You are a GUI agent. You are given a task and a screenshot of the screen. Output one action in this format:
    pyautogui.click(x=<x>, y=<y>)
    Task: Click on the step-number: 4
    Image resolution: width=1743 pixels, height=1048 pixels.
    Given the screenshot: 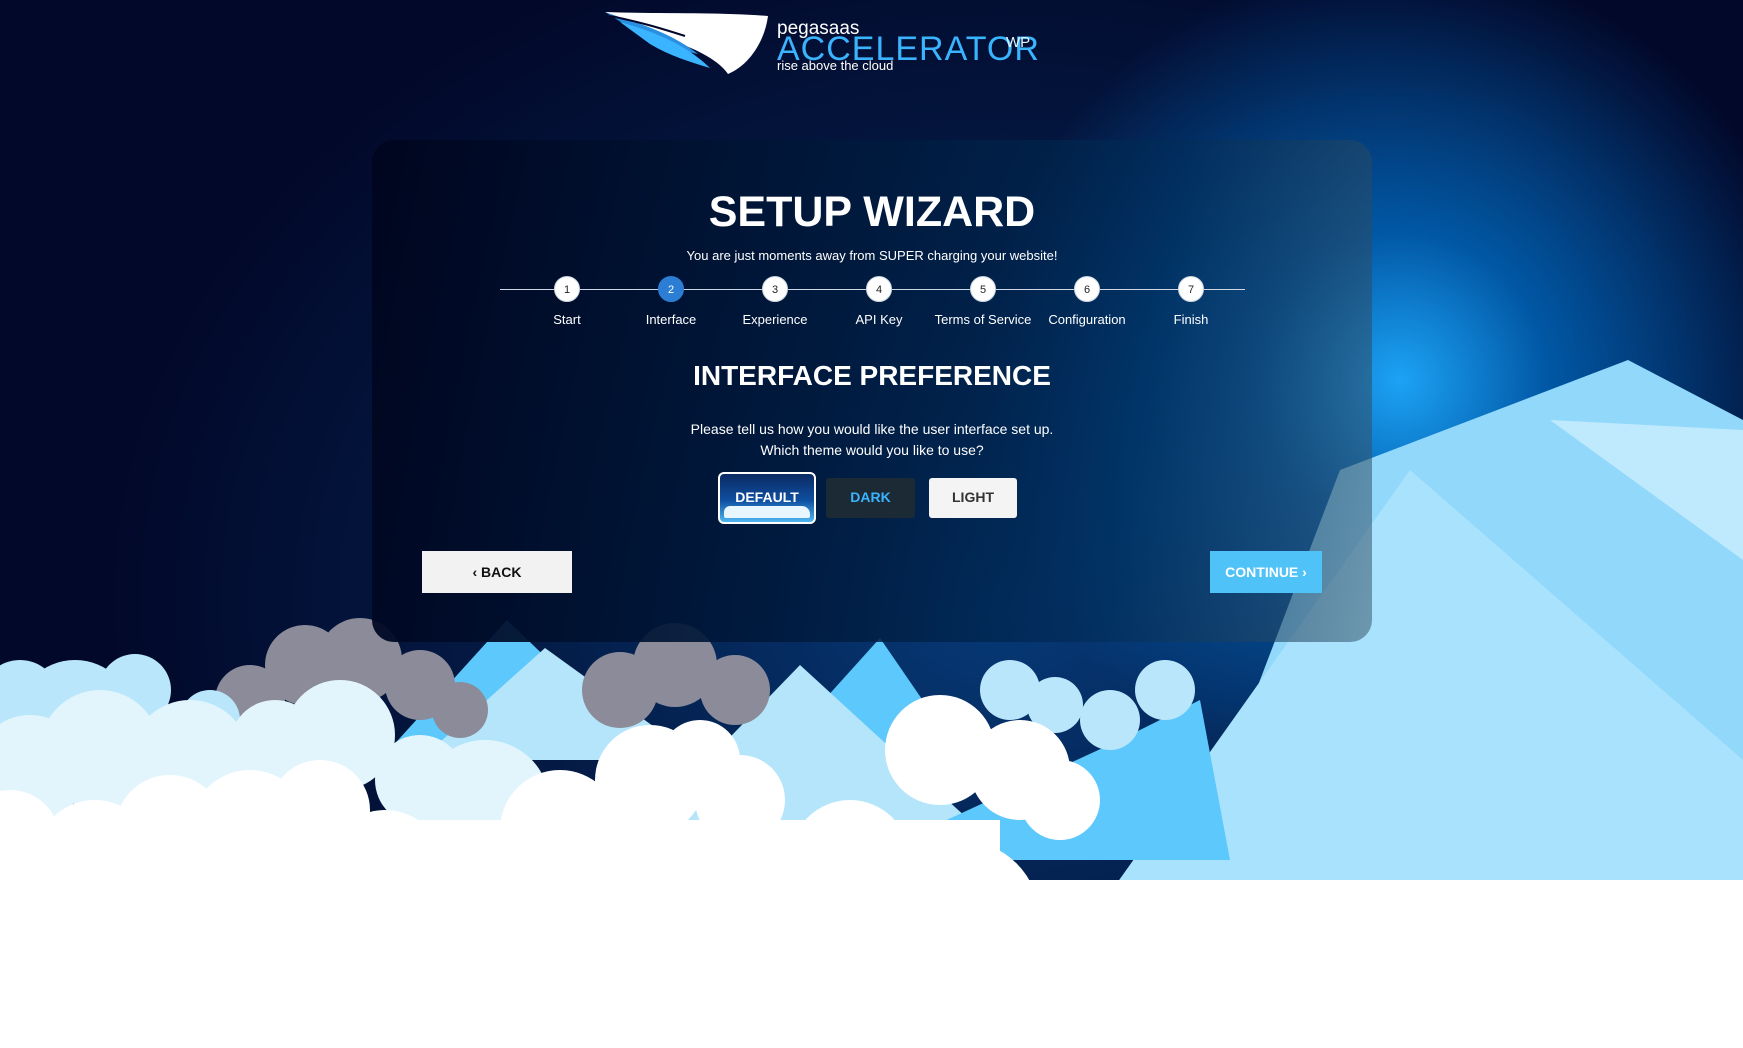 What is the action you would take?
    pyautogui.click(x=879, y=289)
    